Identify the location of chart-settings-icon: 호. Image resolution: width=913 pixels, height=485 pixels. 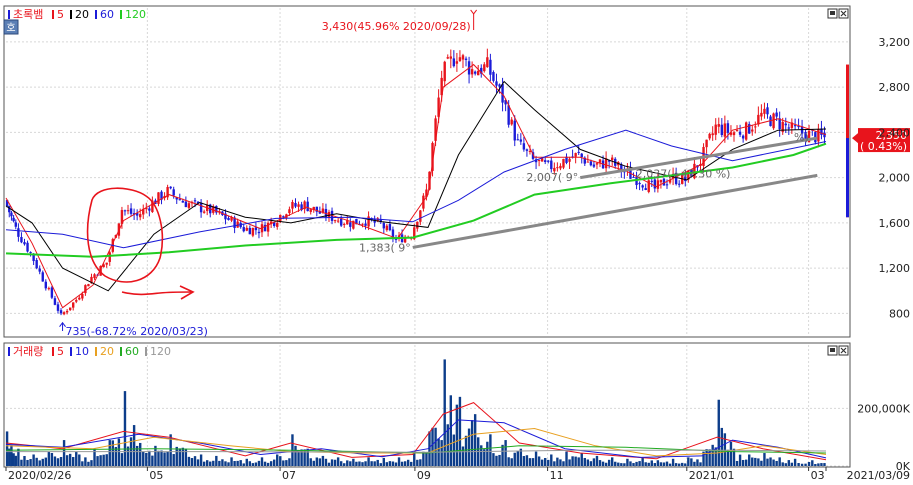
(11, 27).